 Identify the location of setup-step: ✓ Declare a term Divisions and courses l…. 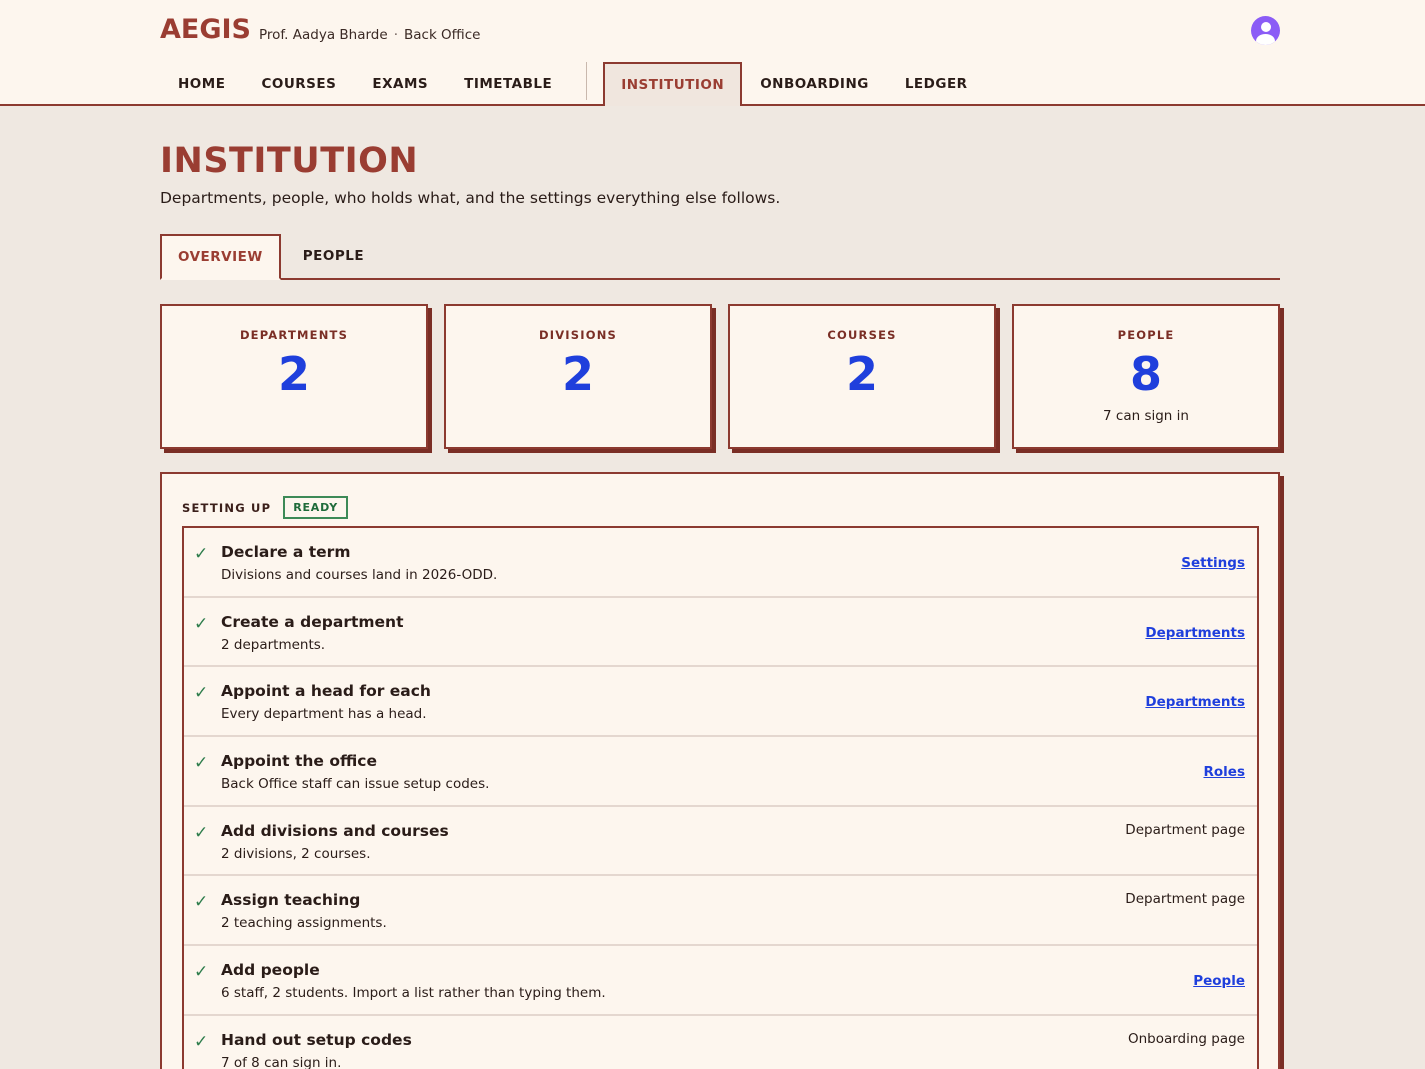
(720, 563).